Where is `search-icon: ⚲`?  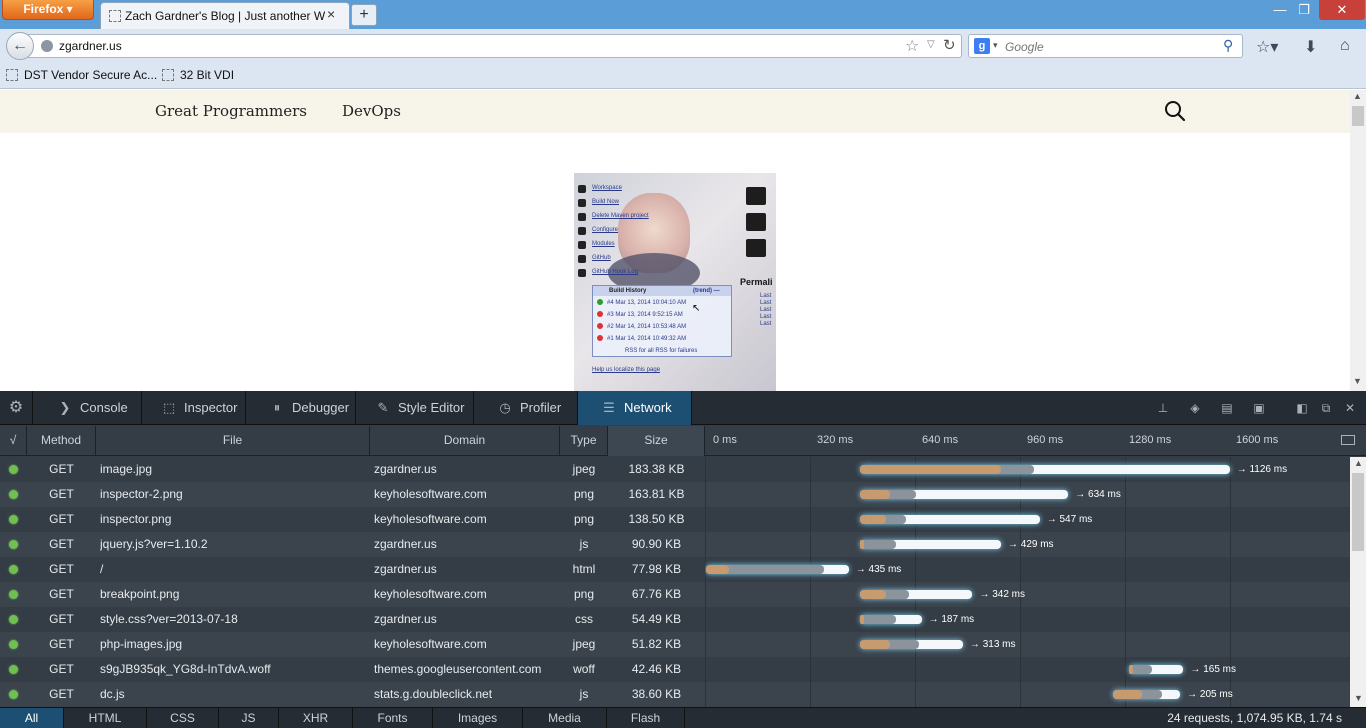 search-icon: ⚲ is located at coordinates (1228, 45).